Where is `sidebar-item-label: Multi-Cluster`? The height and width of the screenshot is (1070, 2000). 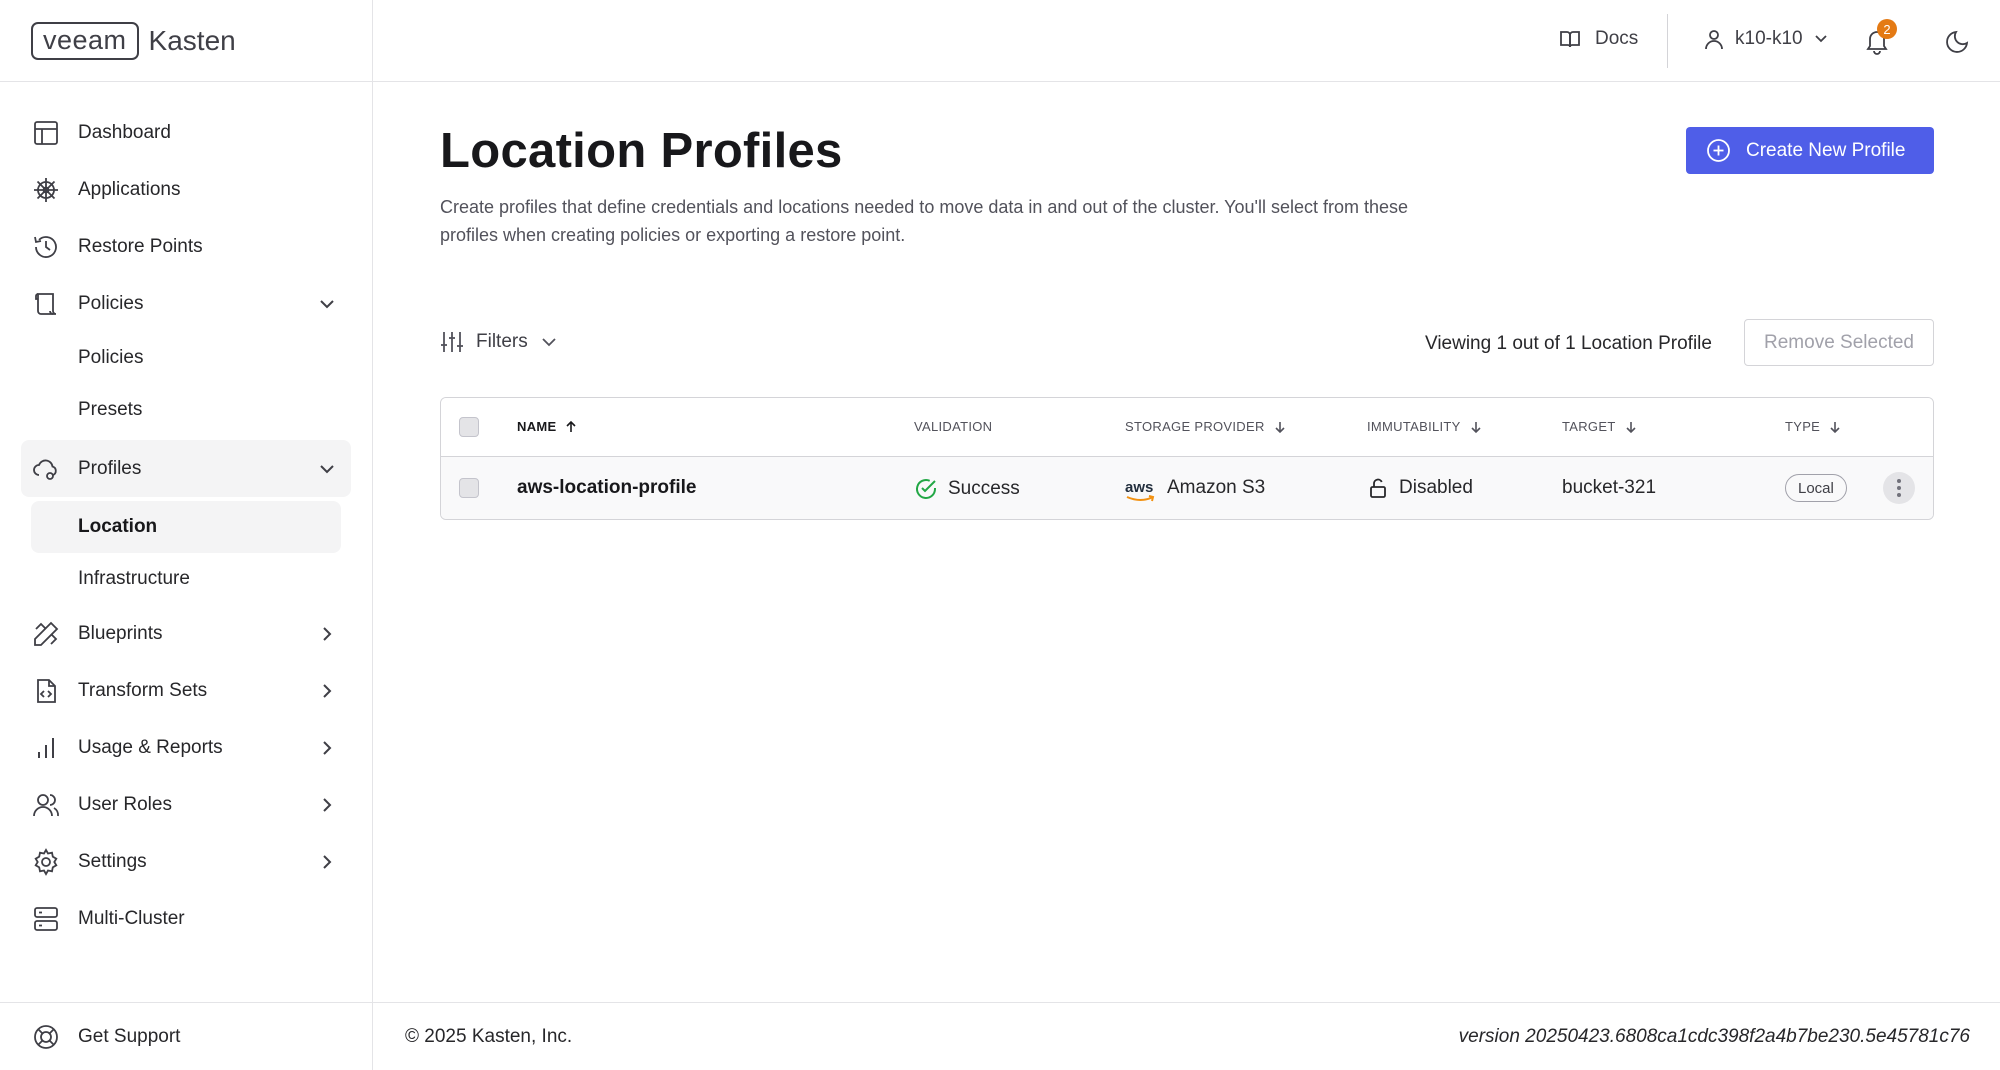
sidebar-item-label: Multi-Cluster is located at coordinates (131, 918).